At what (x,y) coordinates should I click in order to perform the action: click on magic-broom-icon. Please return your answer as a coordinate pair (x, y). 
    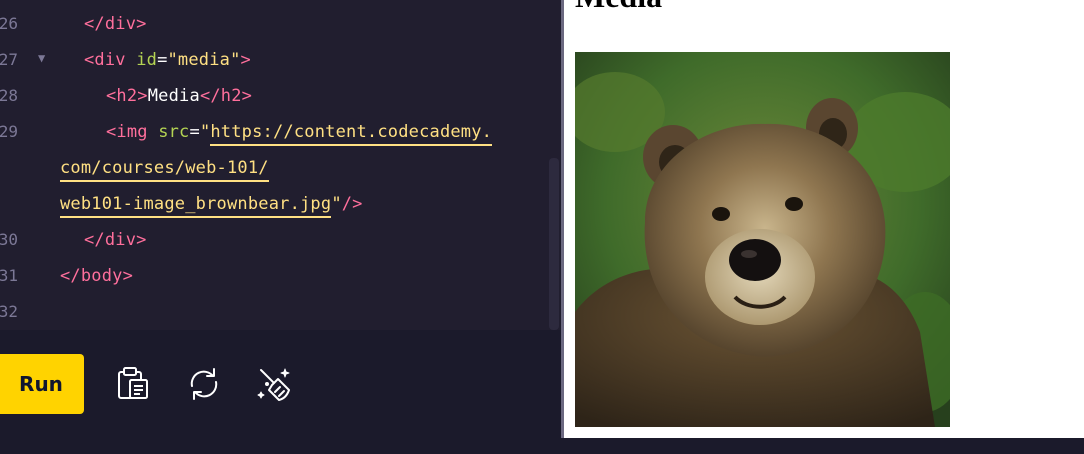
    Looking at the image, I should click on (275, 384).